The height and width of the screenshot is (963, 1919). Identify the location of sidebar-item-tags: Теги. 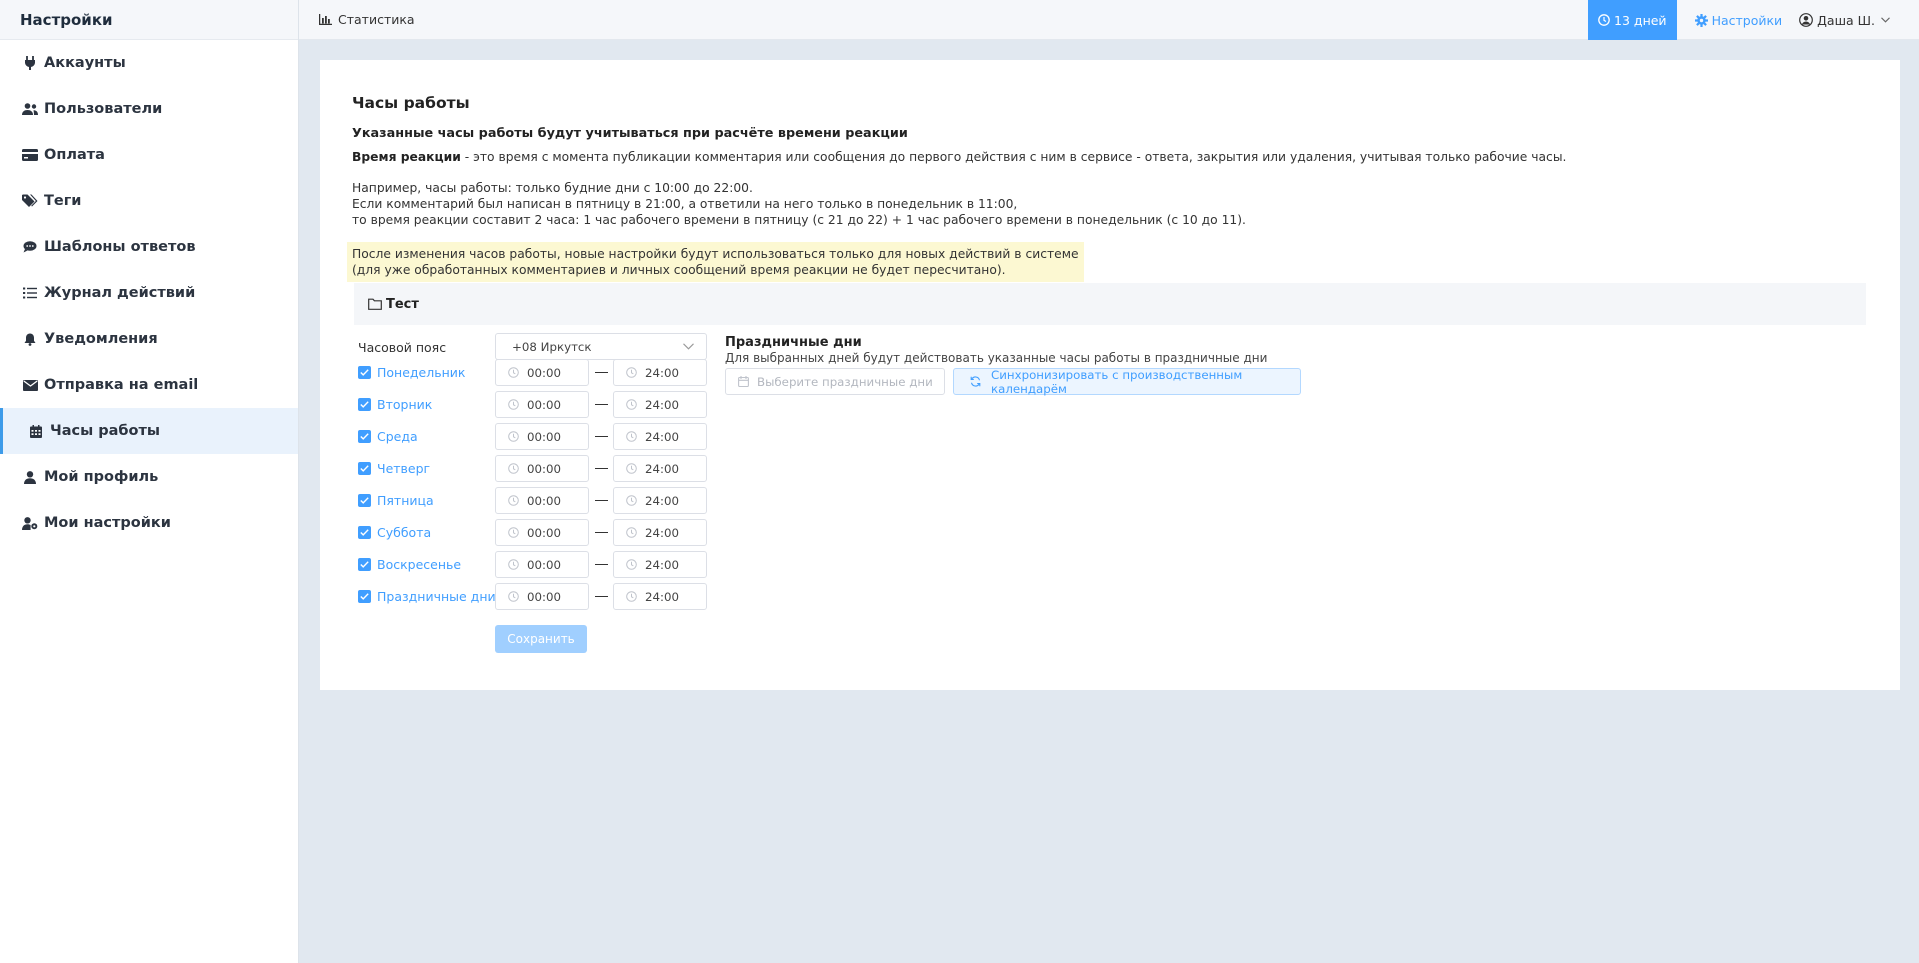
(149, 201).